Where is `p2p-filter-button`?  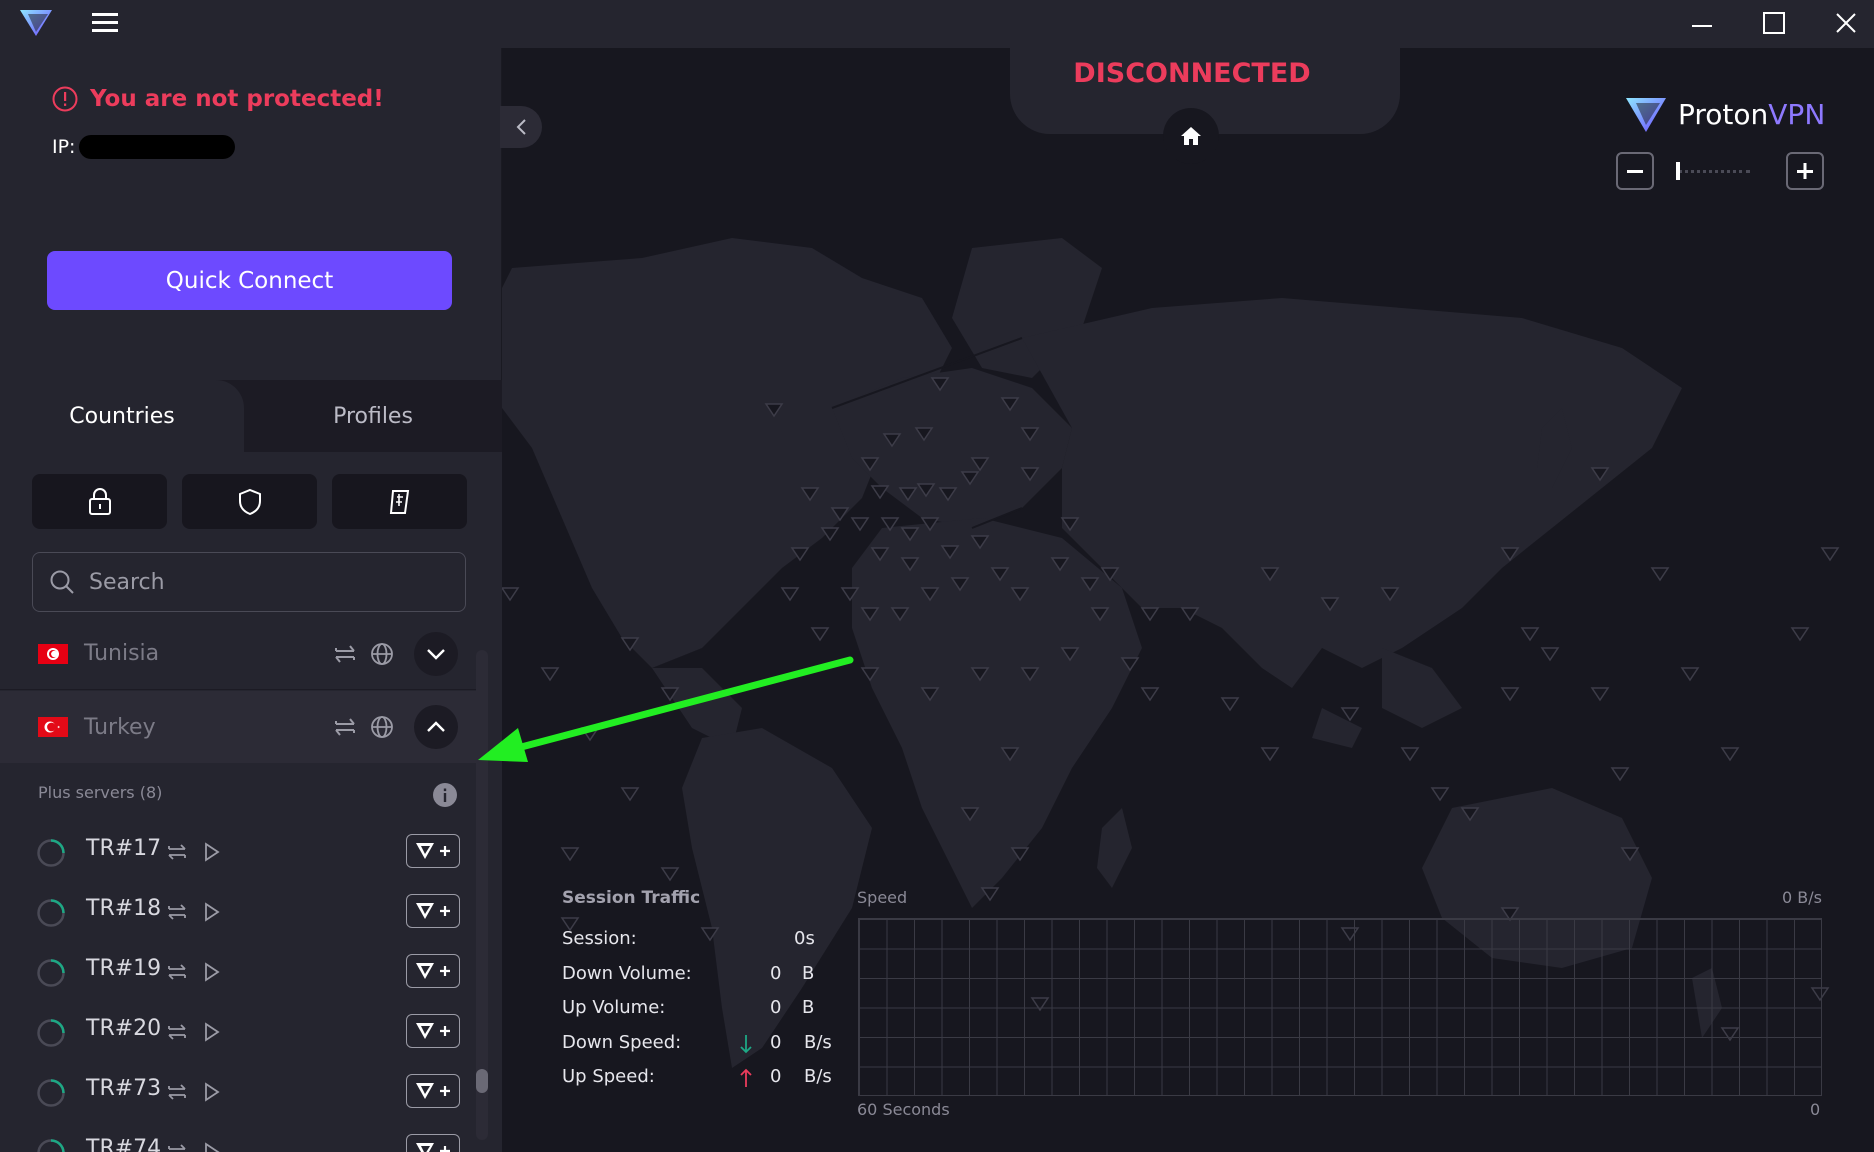
p2p-filter-button is located at coordinates (399, 501).